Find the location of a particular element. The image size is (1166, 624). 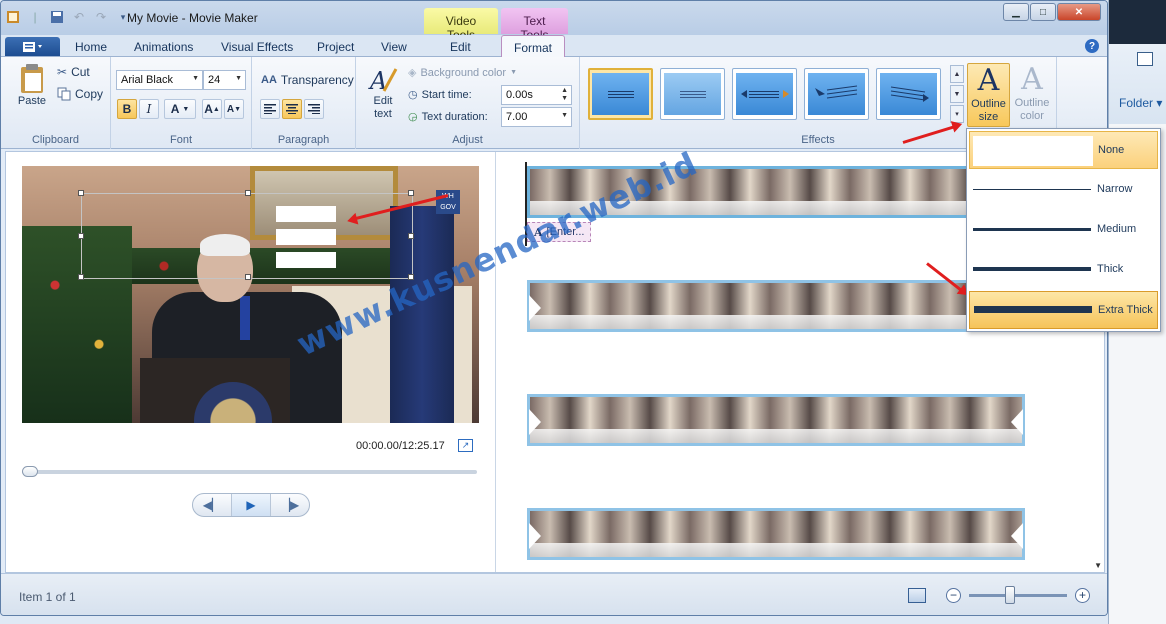

italic-button: I is located at coordinates (149, 109).